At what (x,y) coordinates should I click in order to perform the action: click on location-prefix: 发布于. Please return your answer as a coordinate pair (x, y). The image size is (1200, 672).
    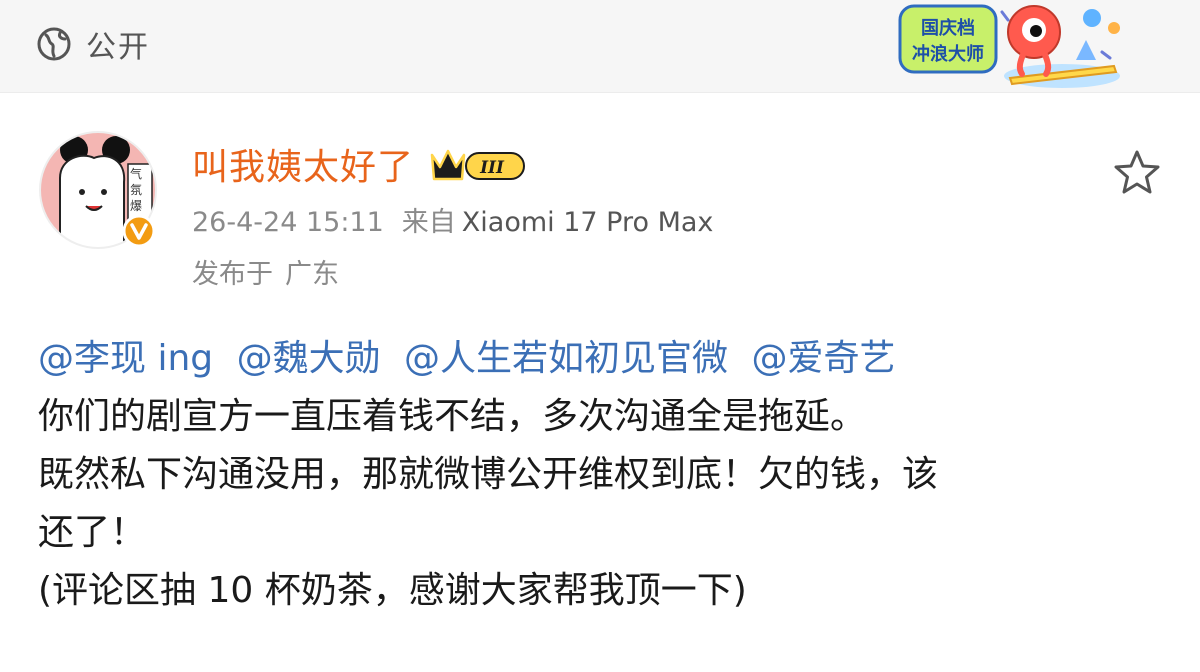
    Looking at the image, I should click on (232, 274).